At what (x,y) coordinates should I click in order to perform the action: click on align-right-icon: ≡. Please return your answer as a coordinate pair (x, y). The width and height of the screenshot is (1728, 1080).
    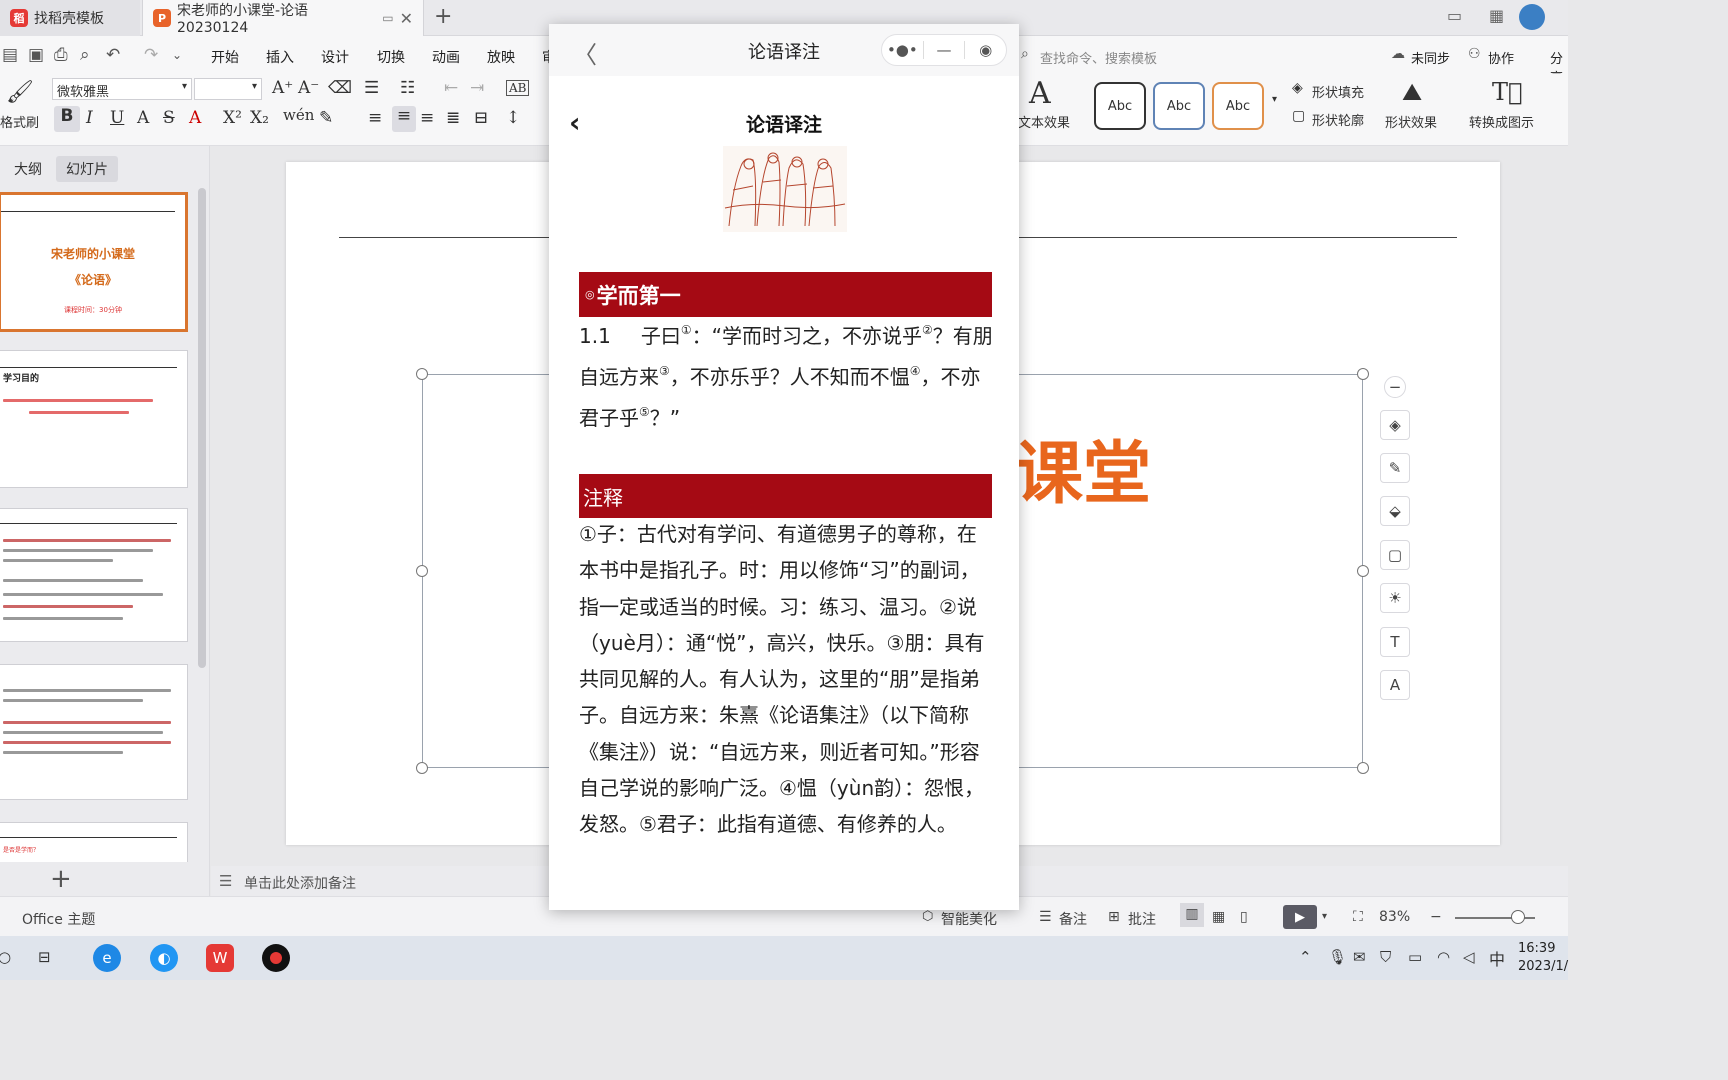
    Looking at the image, I should click on (427, 118).